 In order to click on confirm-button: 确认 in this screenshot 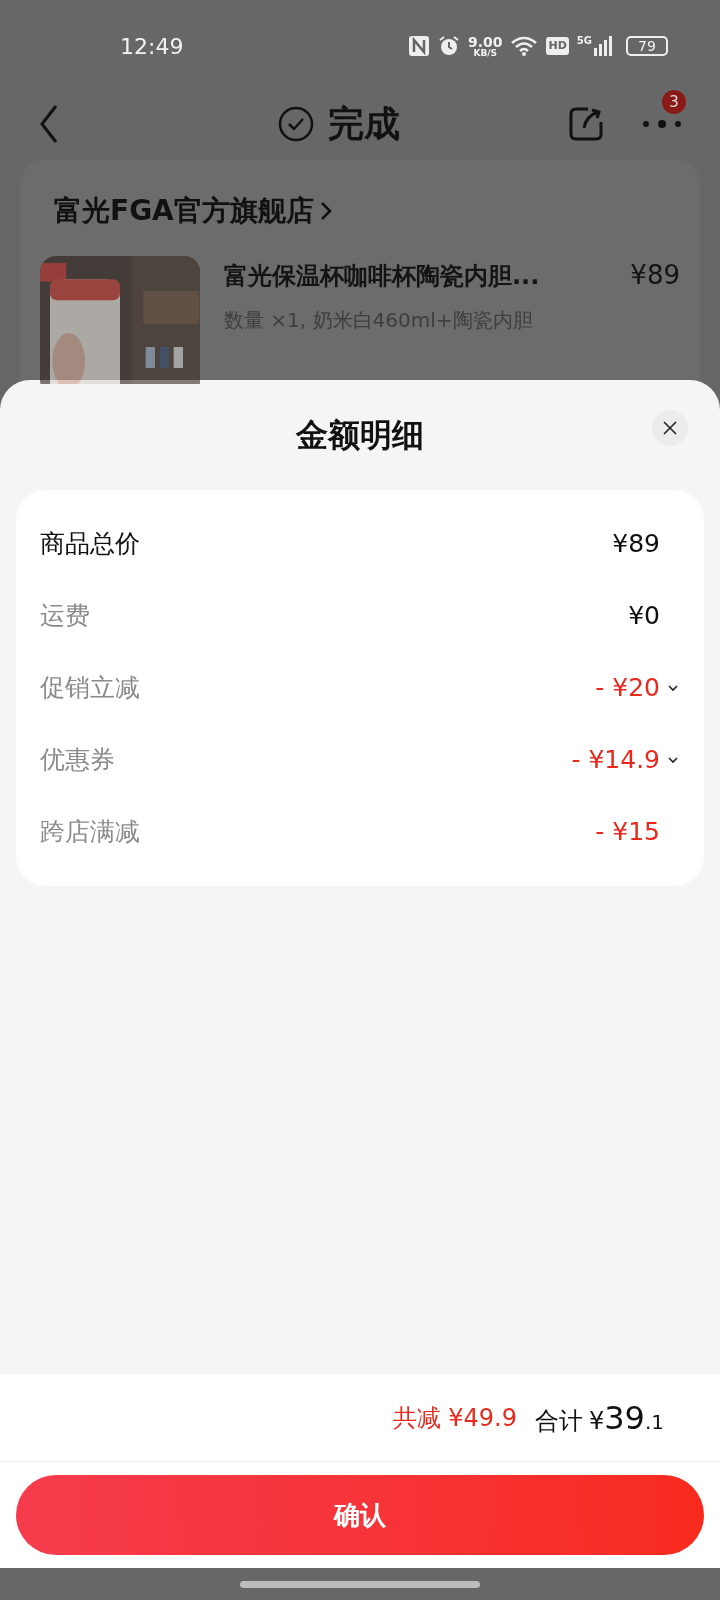, I will do `click(360, 1515)`.